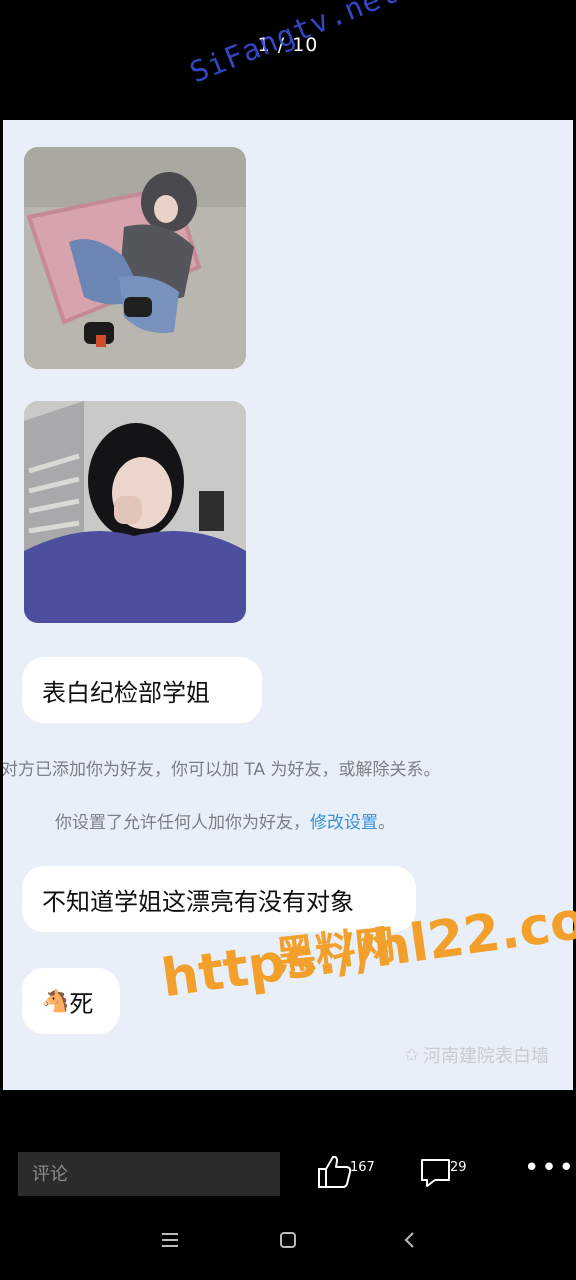 This screenshot has width=576, height=1280. What do you see at coordinates (170, 1240) in the screenshot?
I see `menu-icon` at bounding box center [170, 1240].